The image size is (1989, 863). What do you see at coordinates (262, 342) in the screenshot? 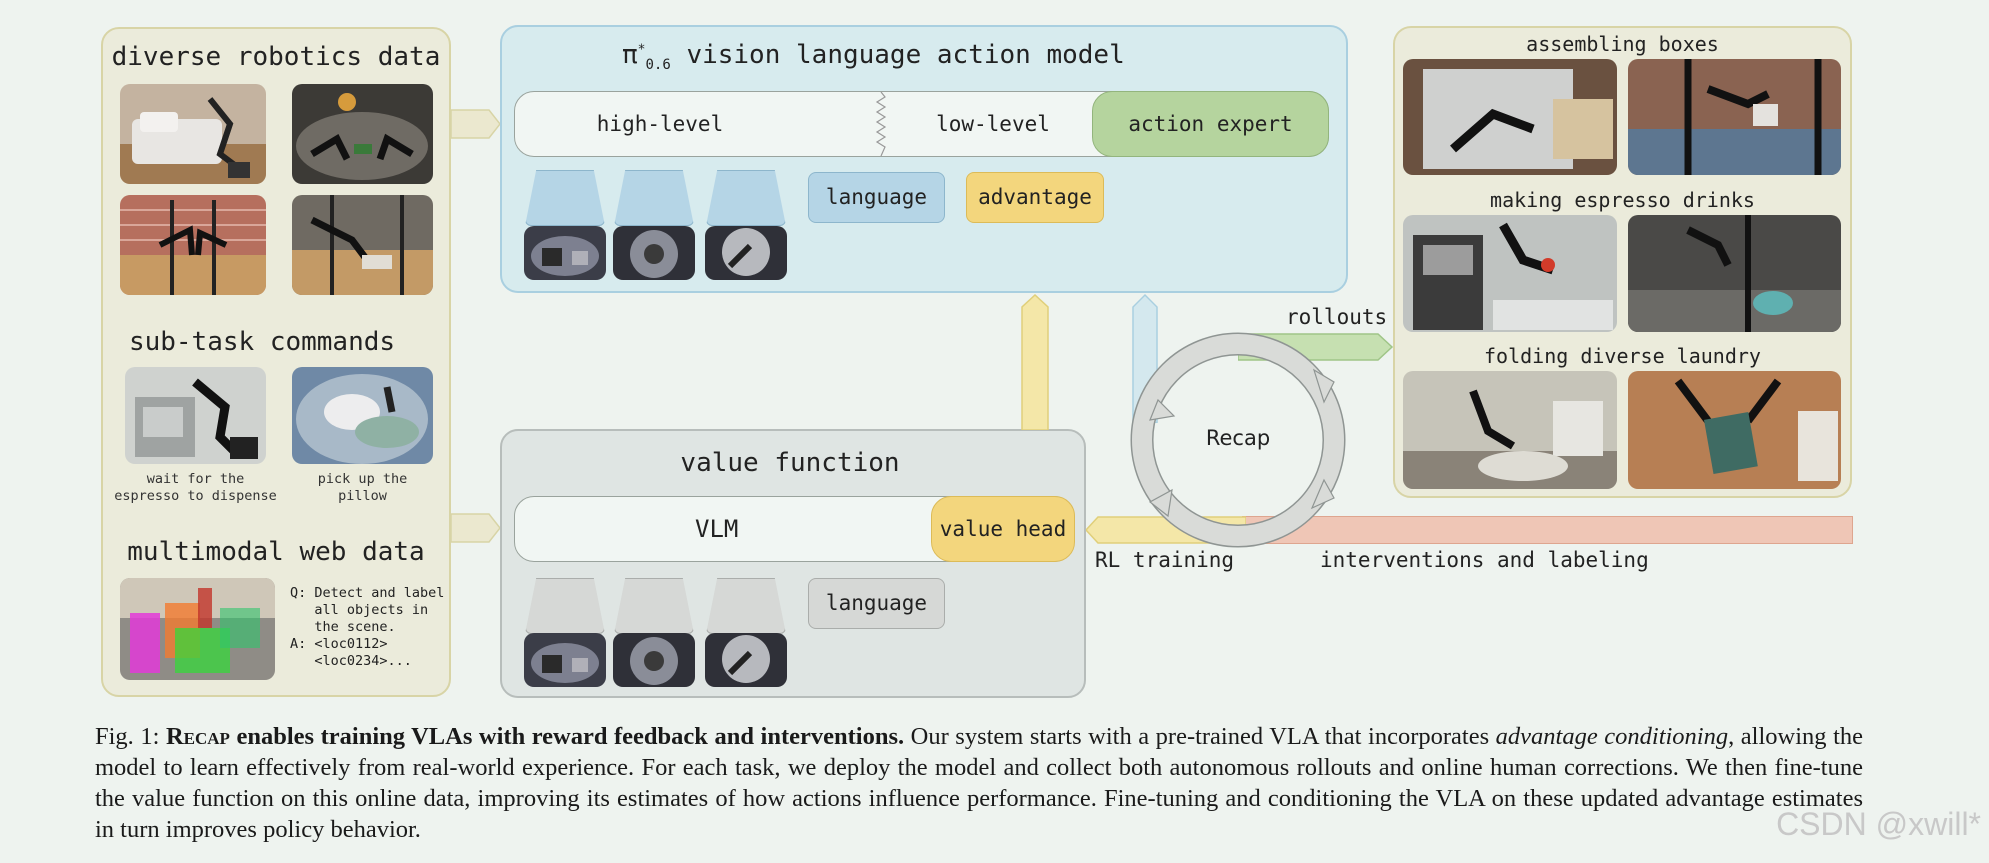
I see `heading-sub-task-commands: sub-task commands` at bounding box center [262, 342].